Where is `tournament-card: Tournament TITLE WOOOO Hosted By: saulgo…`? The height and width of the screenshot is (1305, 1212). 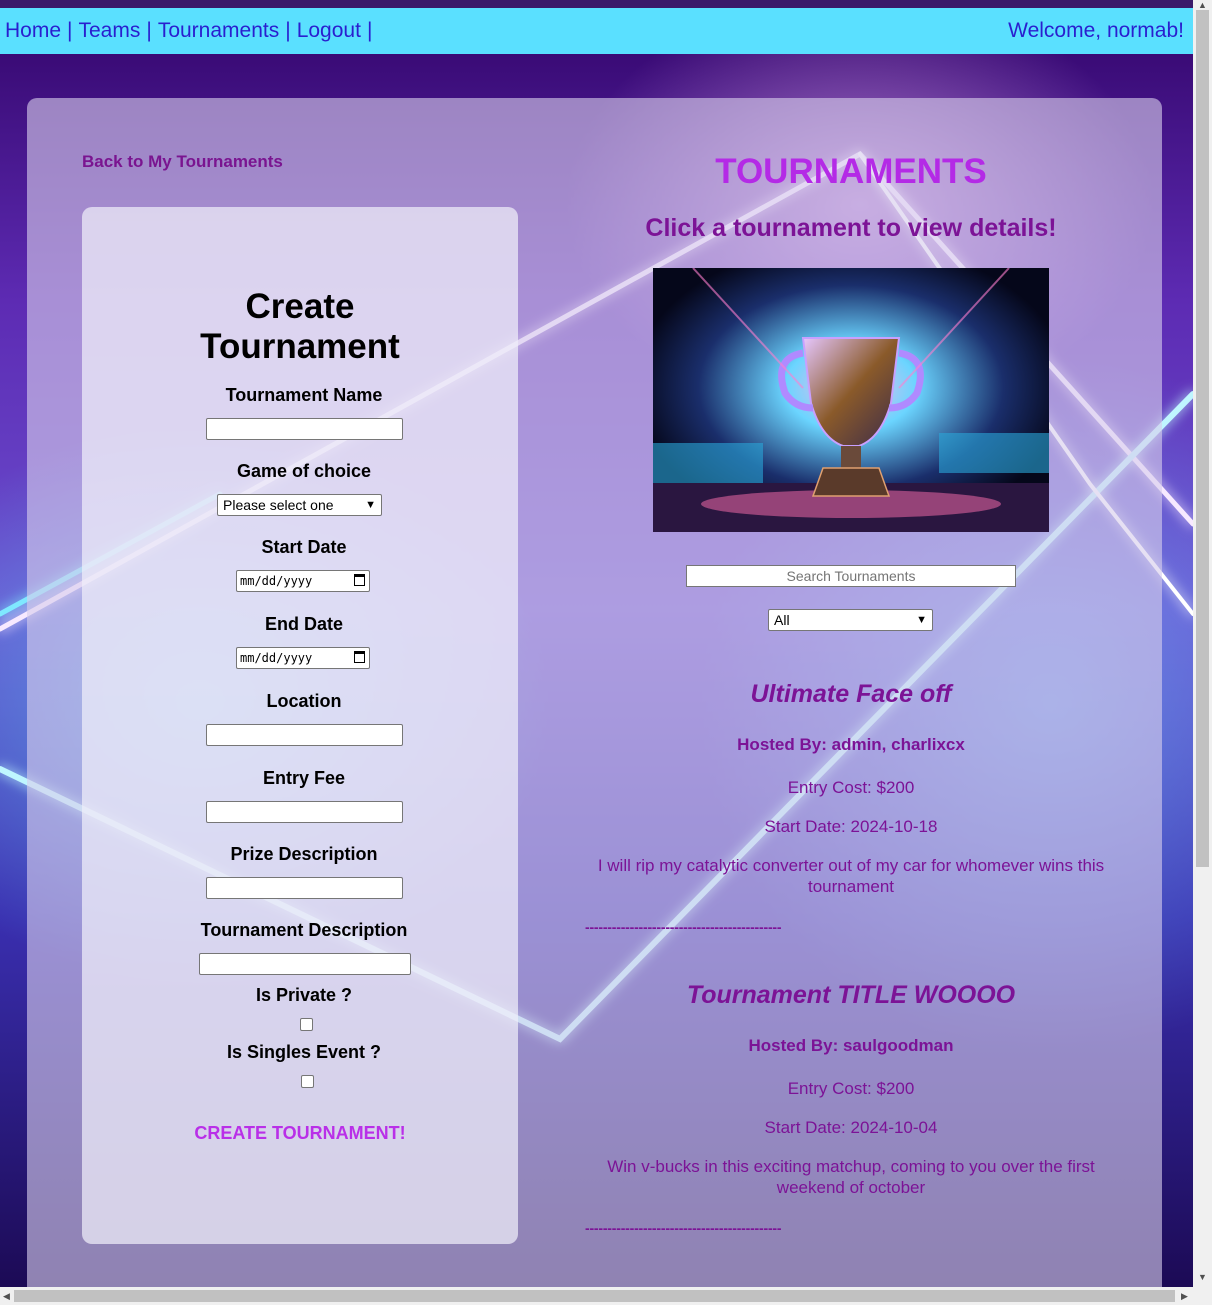 tournament-card: Tournament TITLE WOOOO Hosted By: saulgo… is located at coordinates (851, 1096).